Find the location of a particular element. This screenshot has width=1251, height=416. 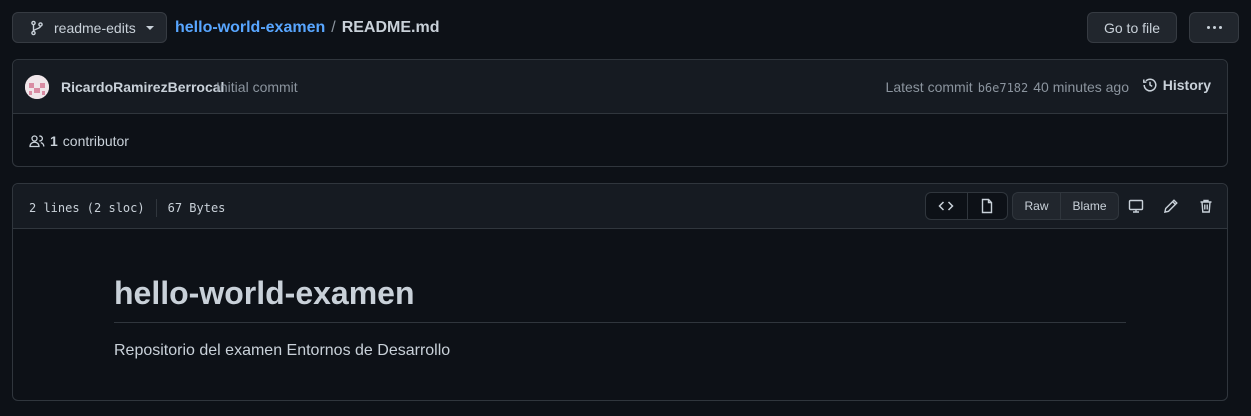

branch-select-button: readme-edits is located at coordinates (89, 27).